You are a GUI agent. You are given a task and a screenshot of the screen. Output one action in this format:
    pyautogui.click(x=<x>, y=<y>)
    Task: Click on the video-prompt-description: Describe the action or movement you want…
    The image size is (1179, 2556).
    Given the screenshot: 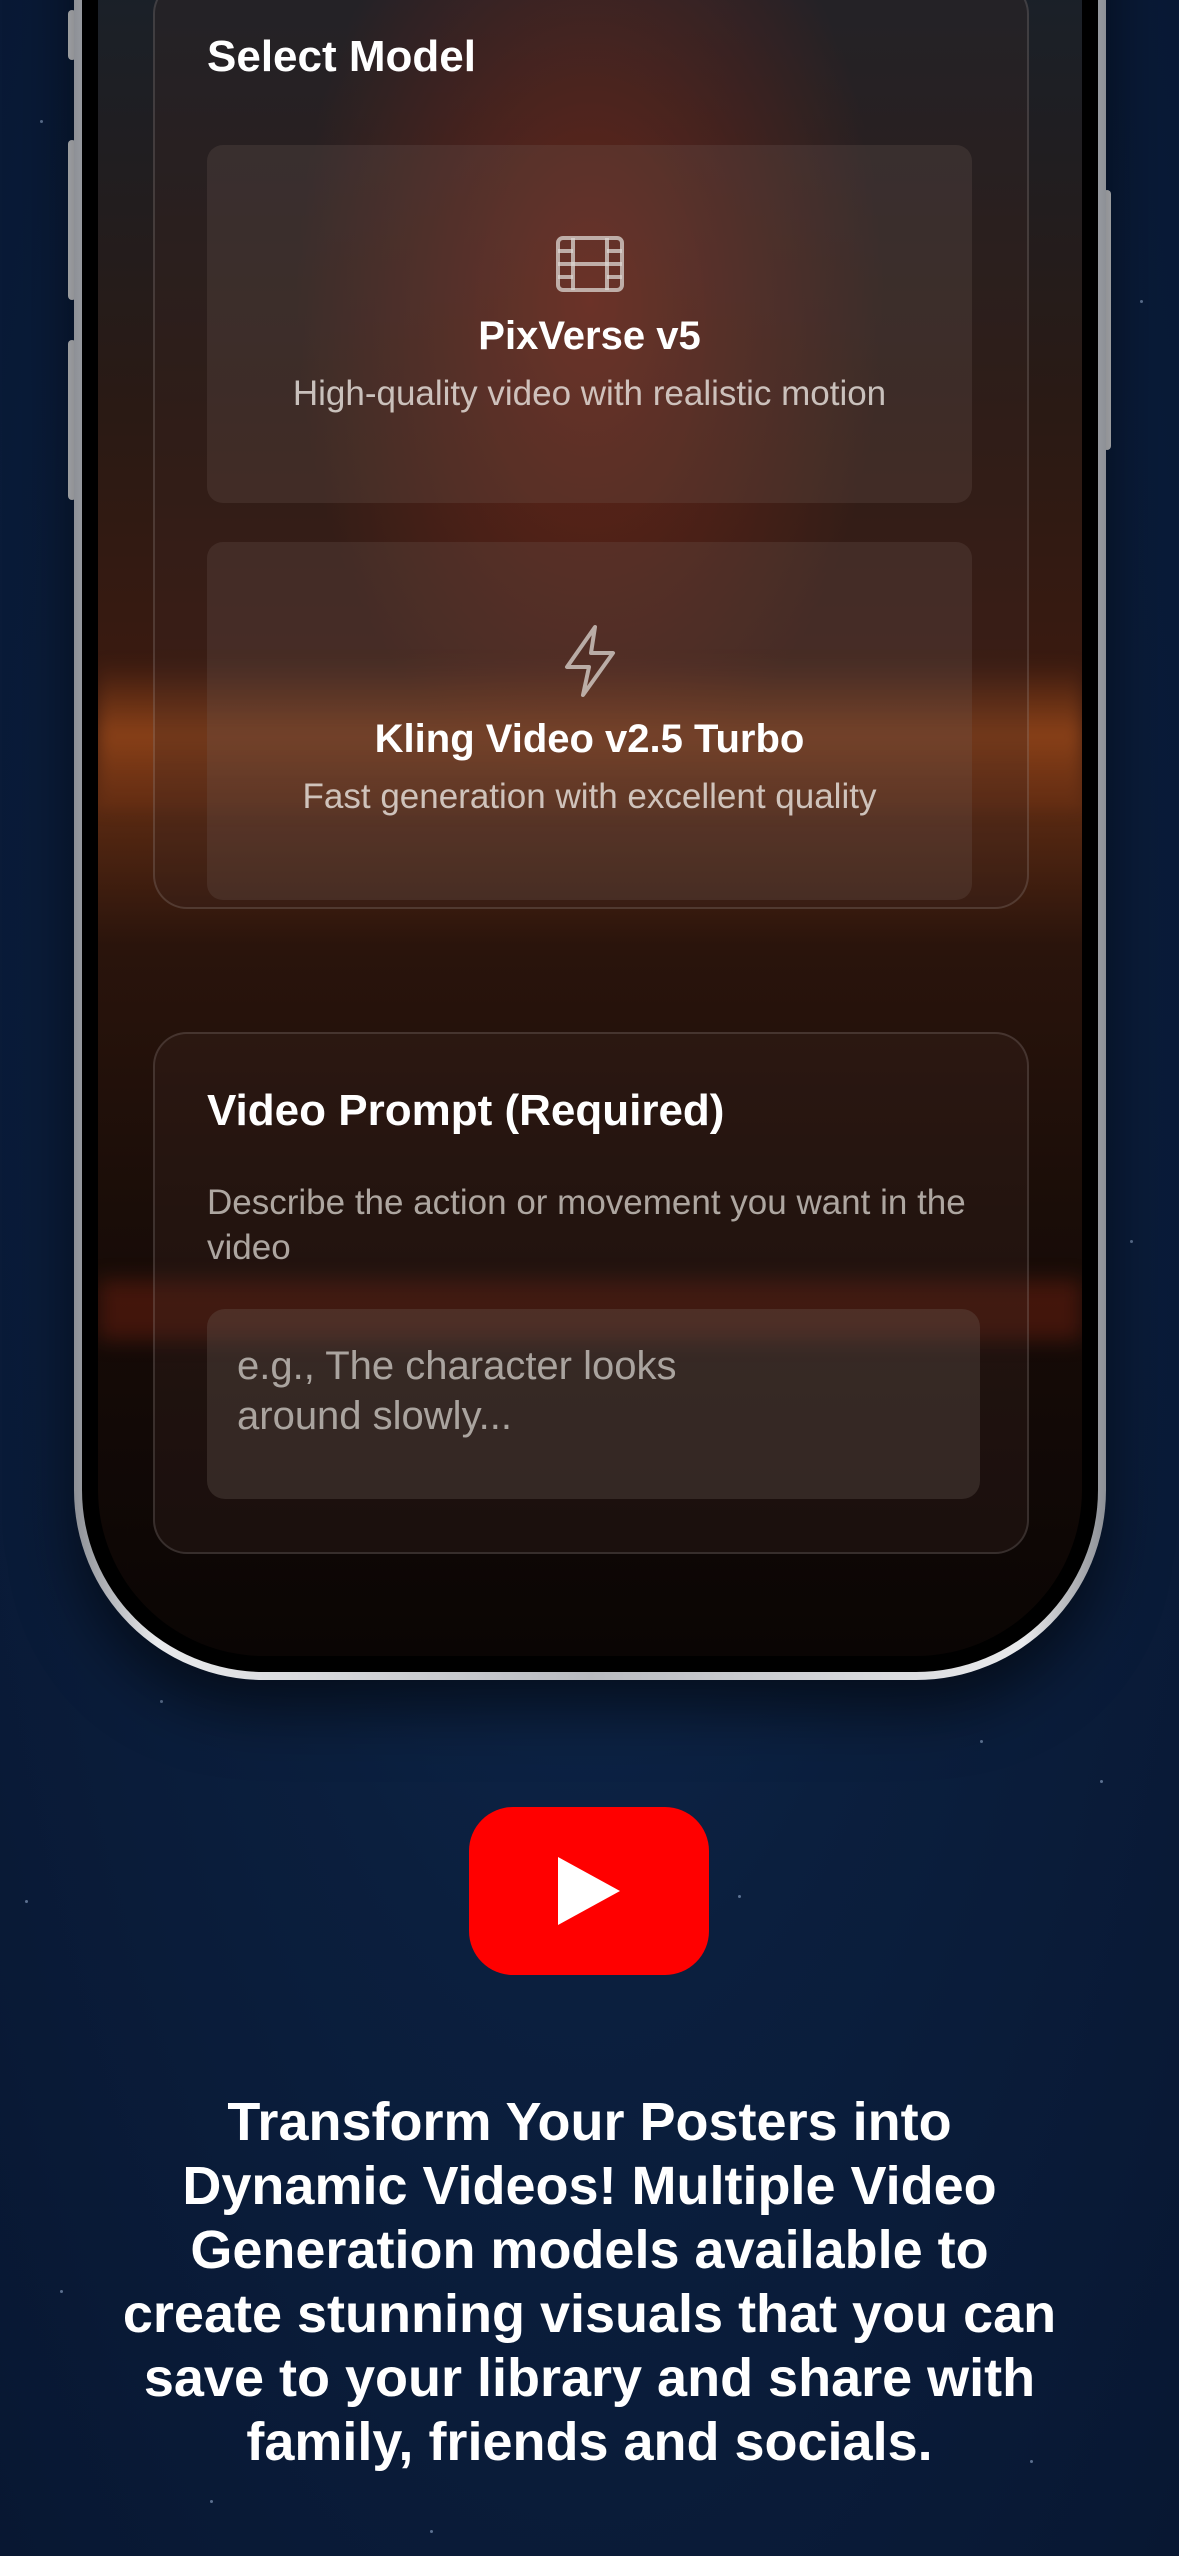 What is the action you would take?
    pyautogui.click(x=586, y=1225)
    